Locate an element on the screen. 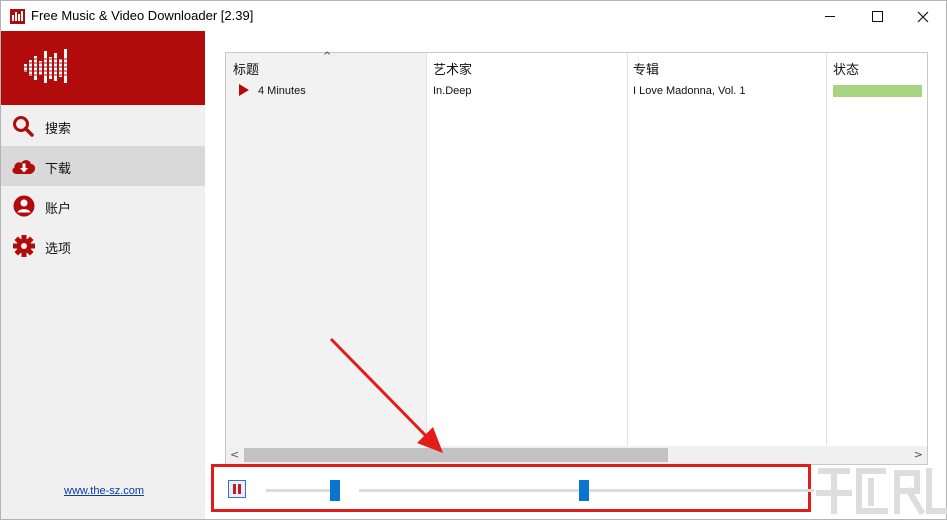  sidebar-item-download: 下载 is located at coordinates (103, 166).